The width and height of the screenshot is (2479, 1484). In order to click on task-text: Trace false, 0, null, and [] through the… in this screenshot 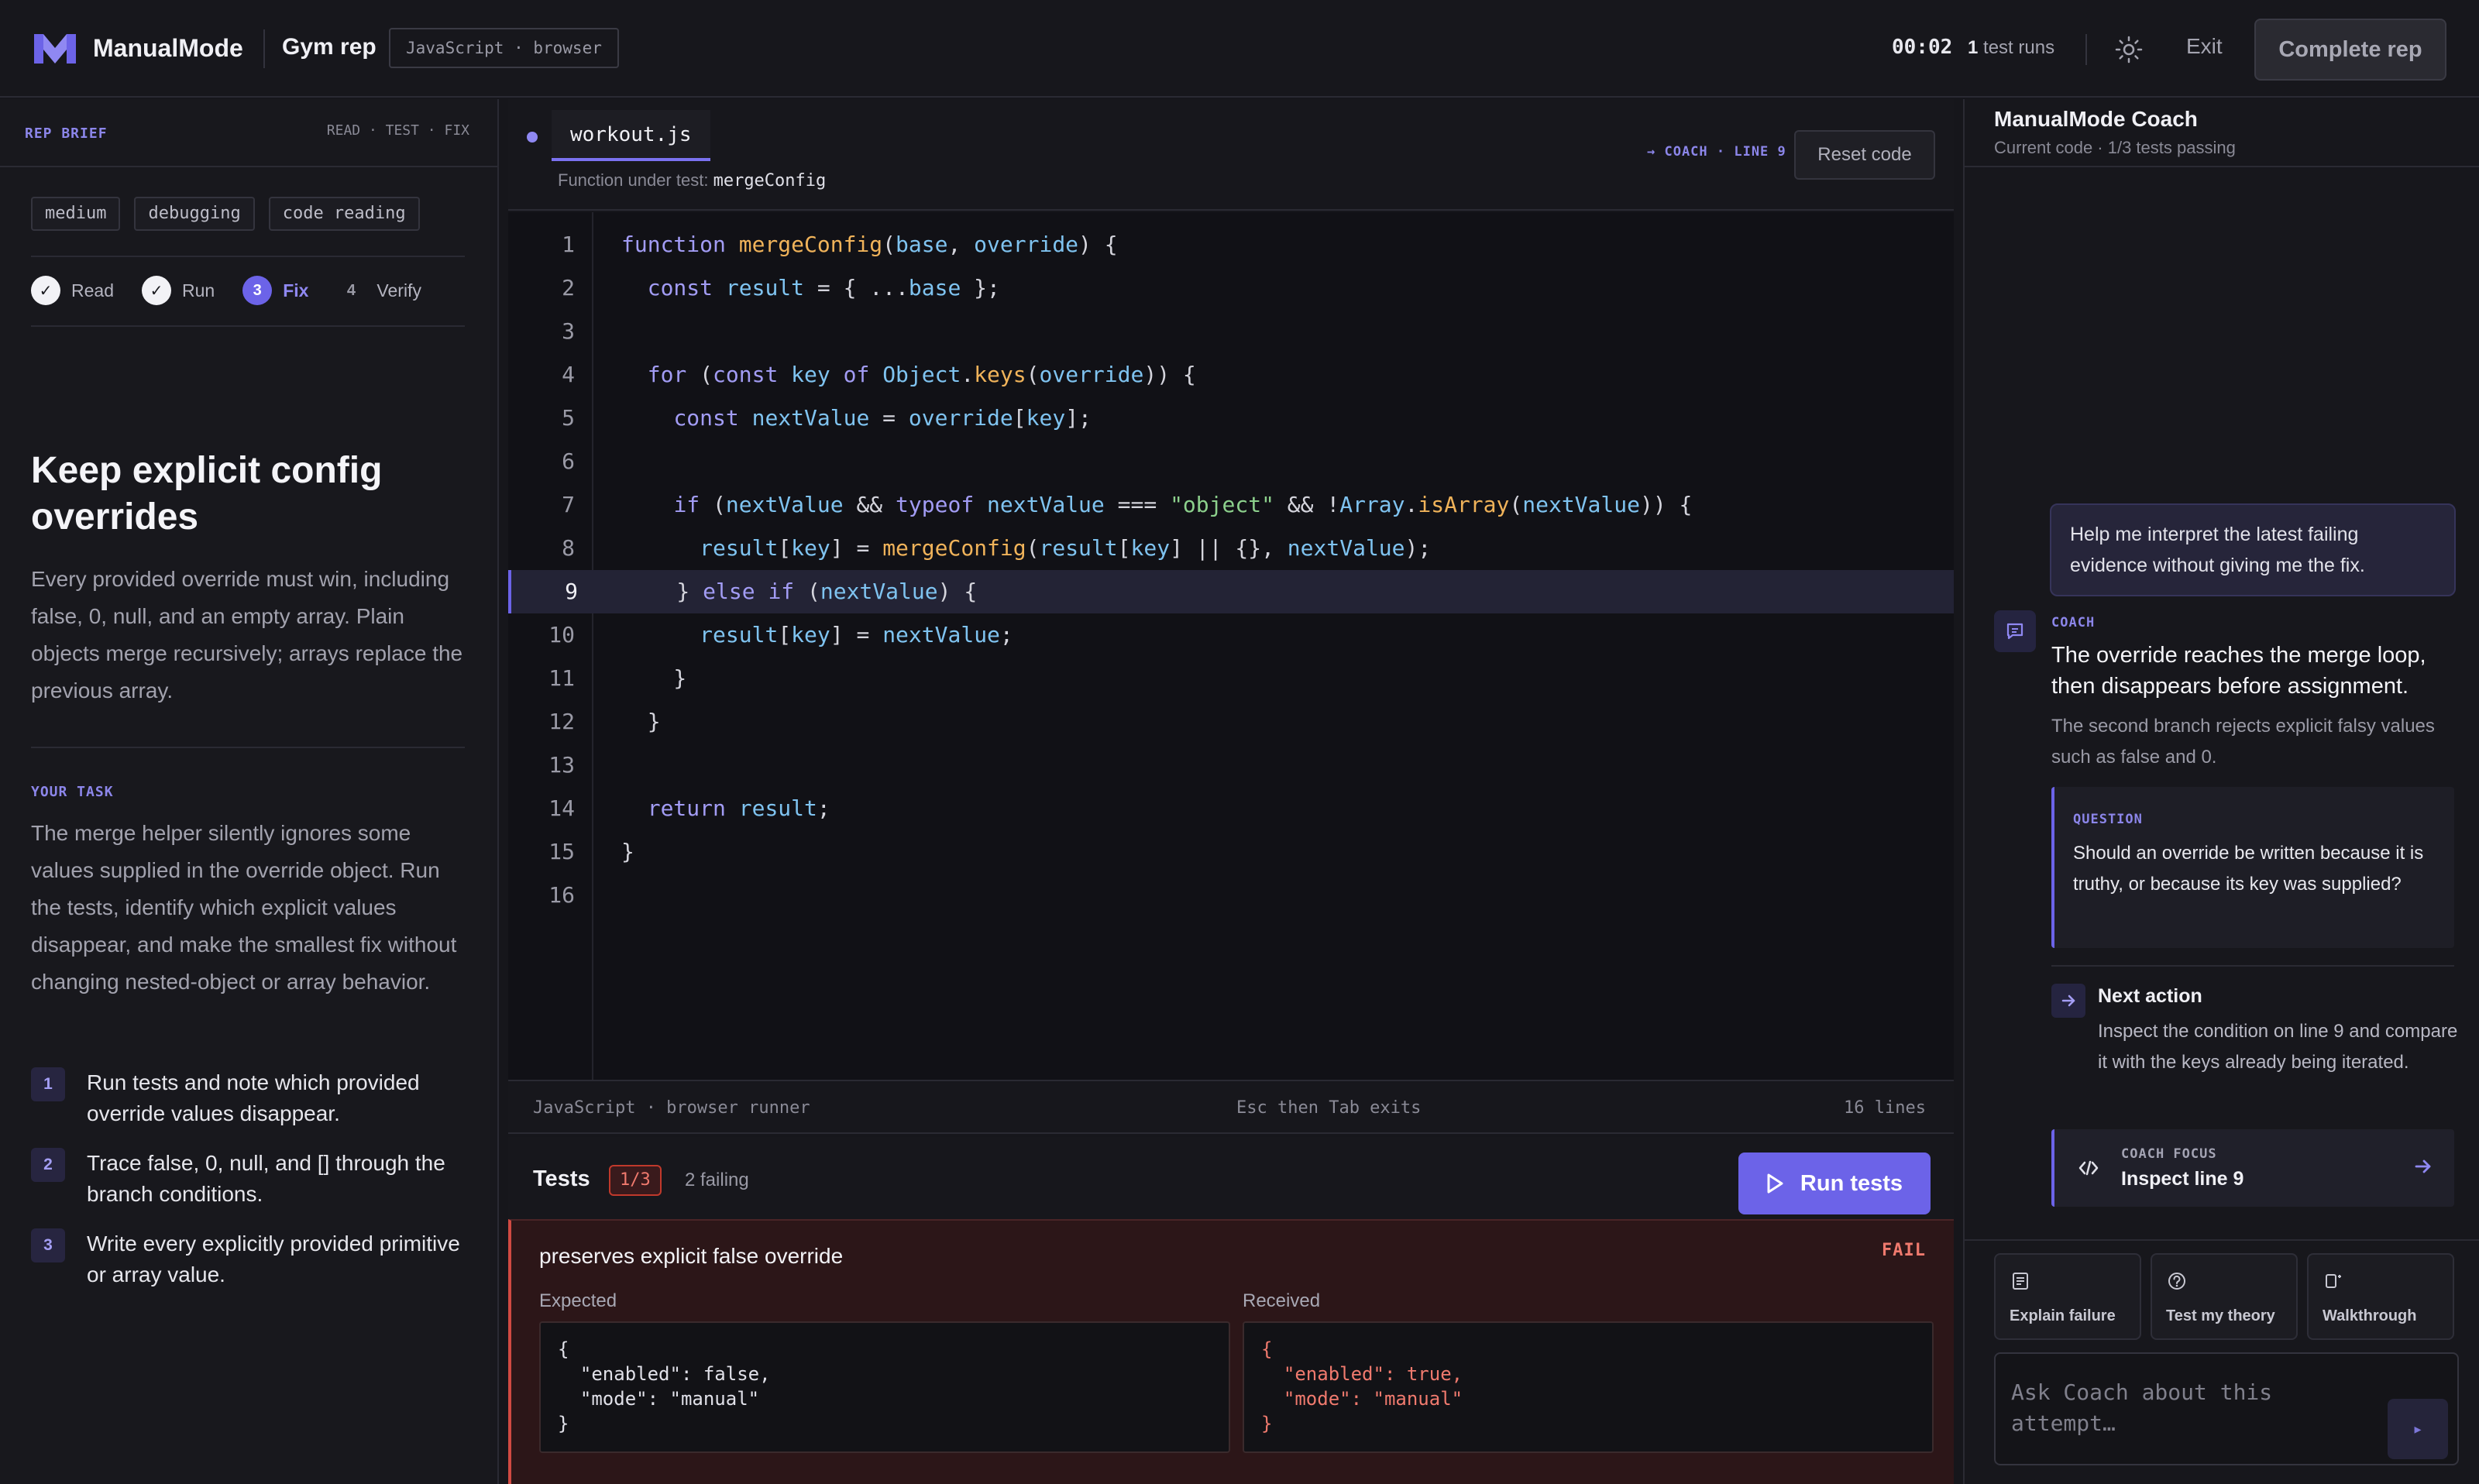, I will do `click(266, 1178)`.